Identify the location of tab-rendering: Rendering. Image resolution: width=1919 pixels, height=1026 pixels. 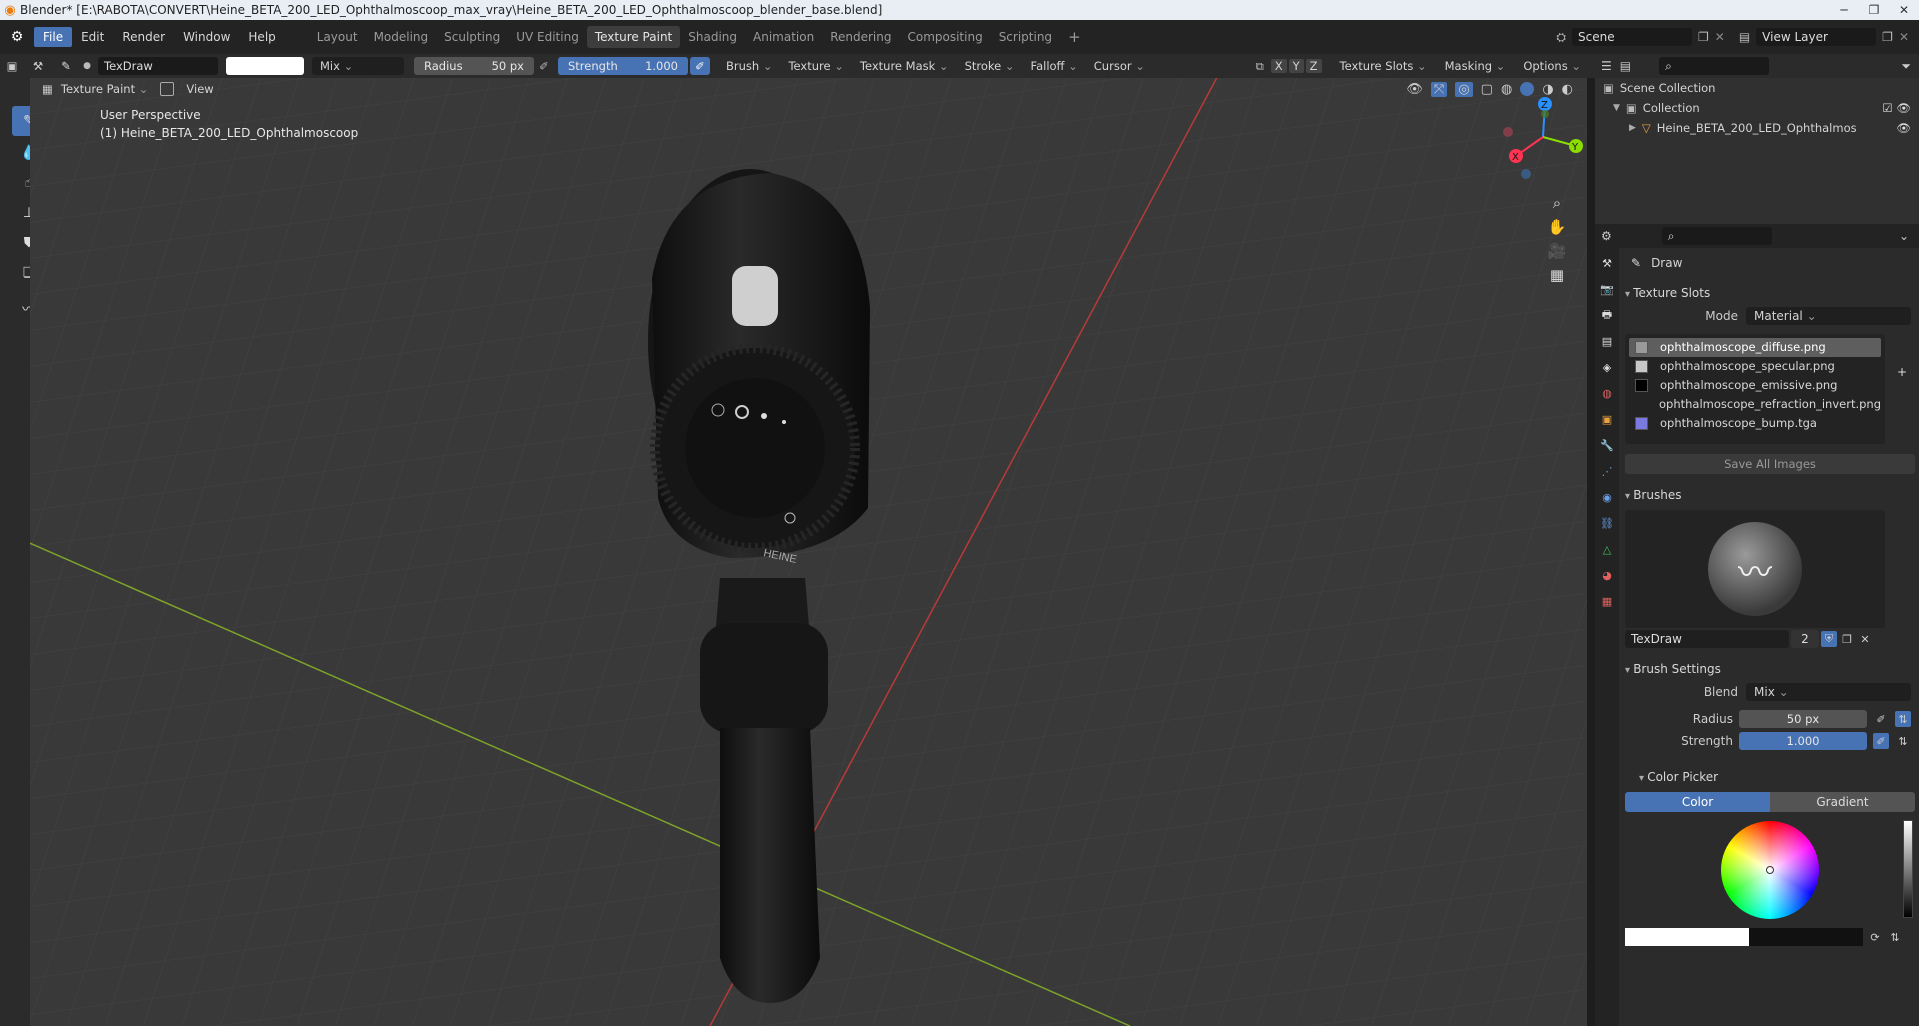
(860, 37).